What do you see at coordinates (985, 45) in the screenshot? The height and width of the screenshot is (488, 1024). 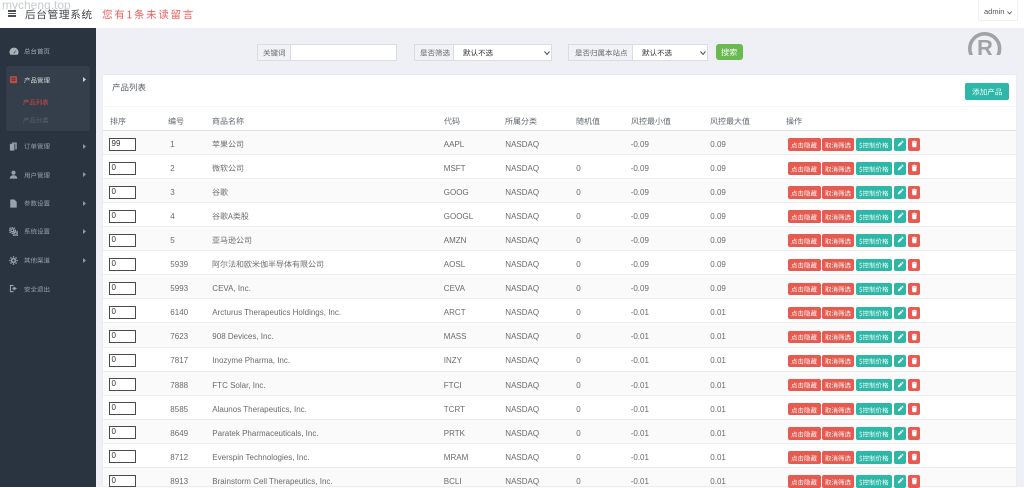 I see `svg-text: R` at bounding box center [985, 45].